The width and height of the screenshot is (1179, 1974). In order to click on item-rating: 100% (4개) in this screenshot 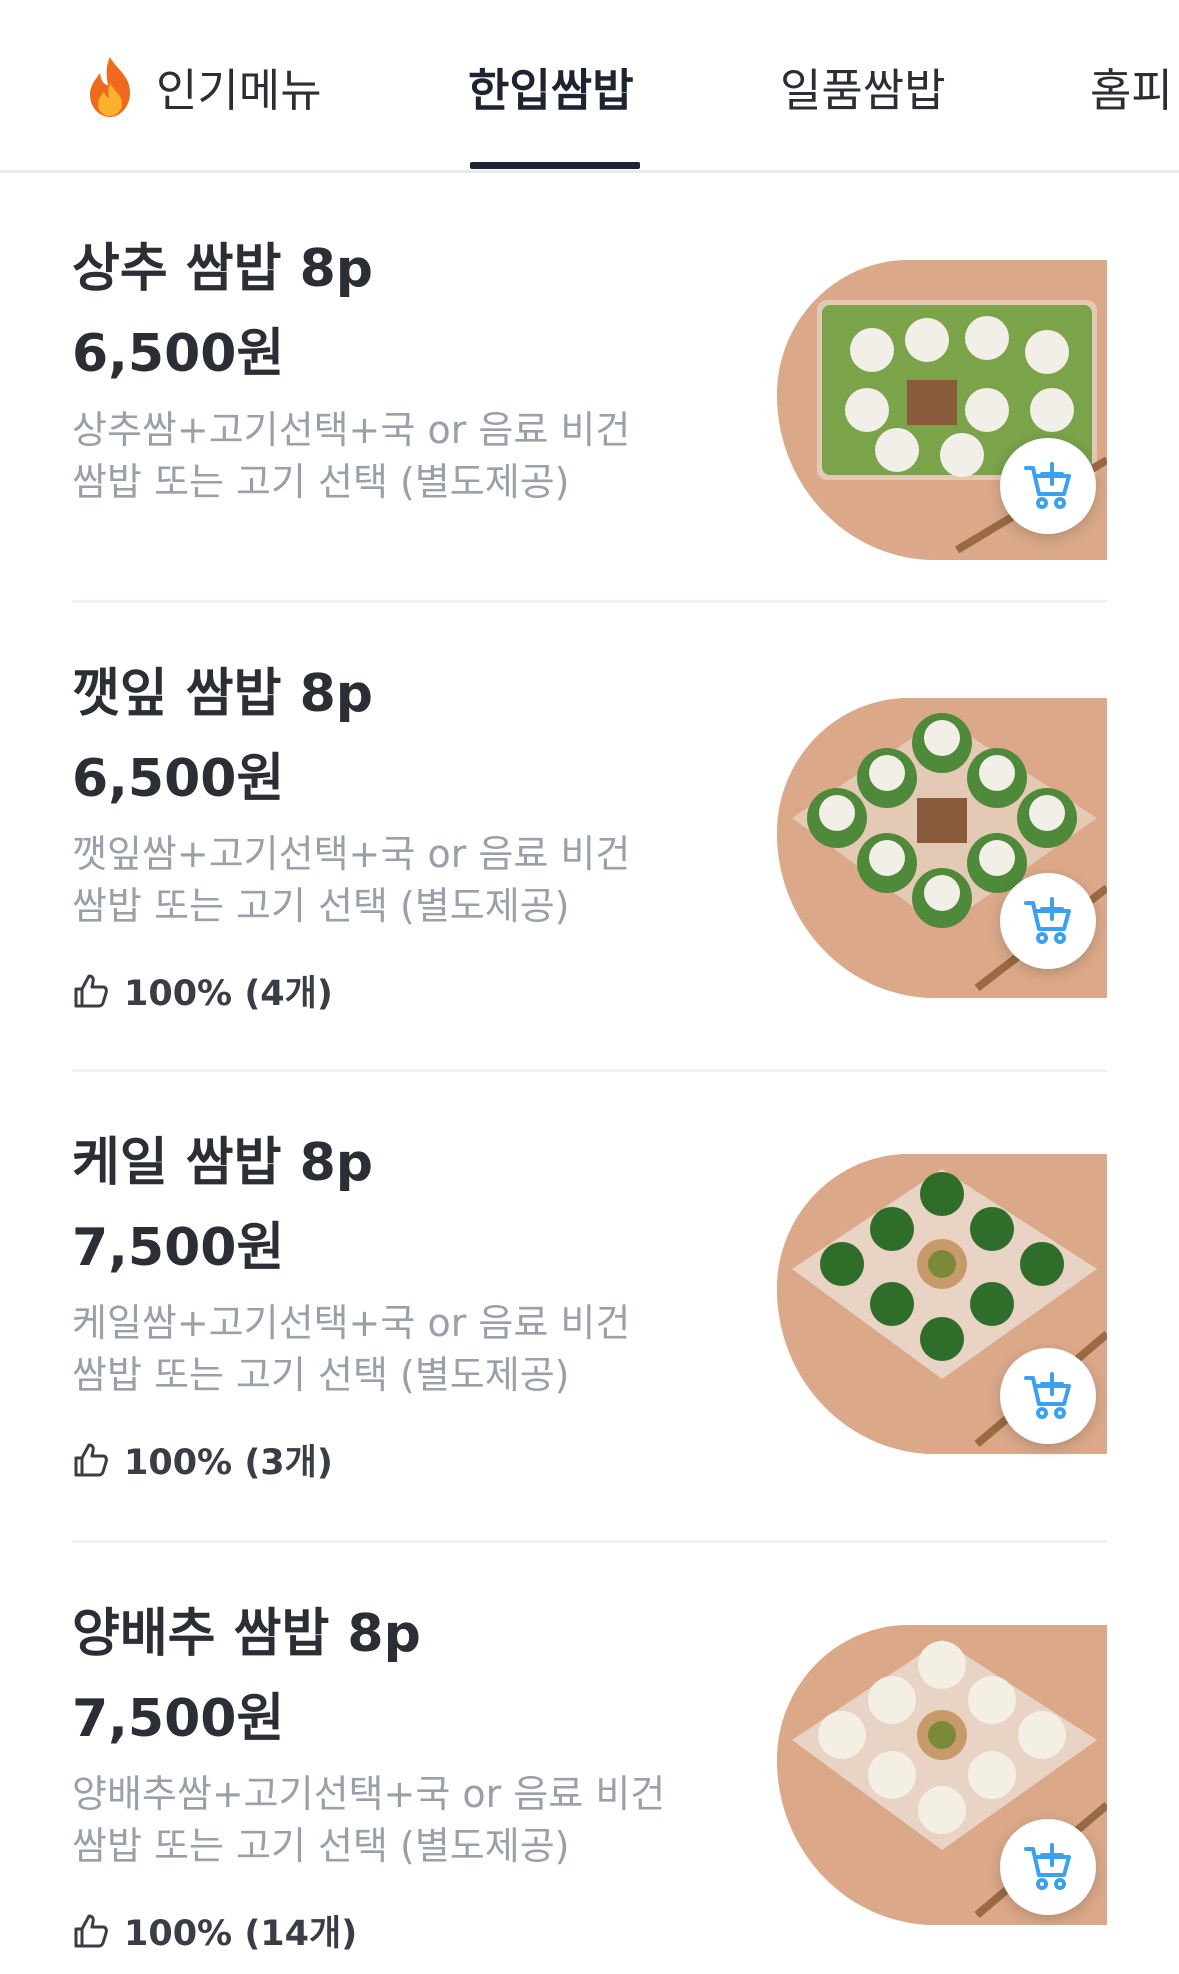, I will do `click(202, 990)`.